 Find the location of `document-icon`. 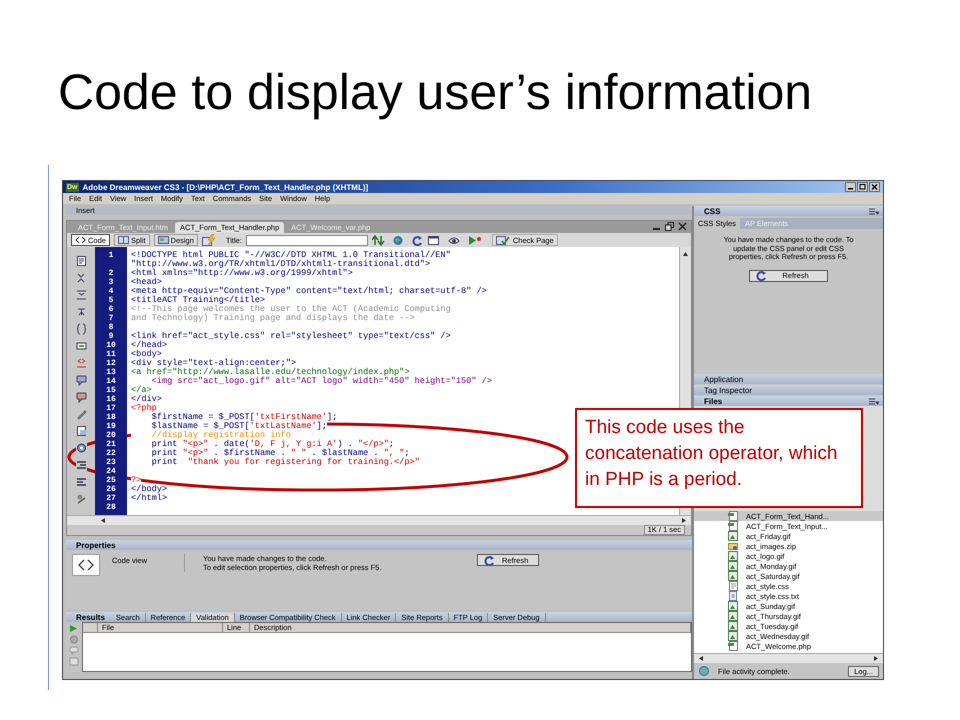

document-icon is located at coordinates (81, 261).